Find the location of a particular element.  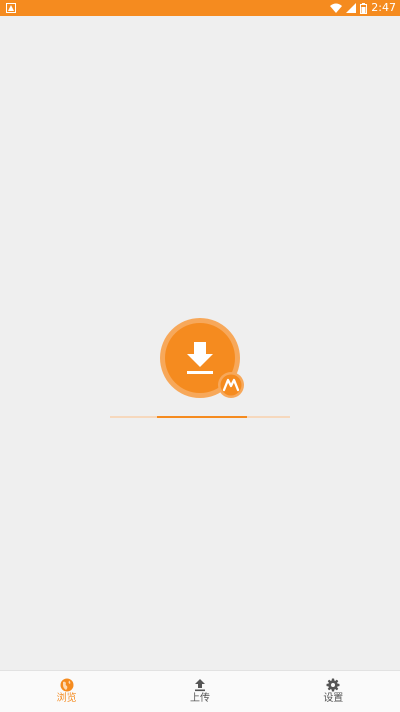

battery-icon is located at coordinates (364, 8).